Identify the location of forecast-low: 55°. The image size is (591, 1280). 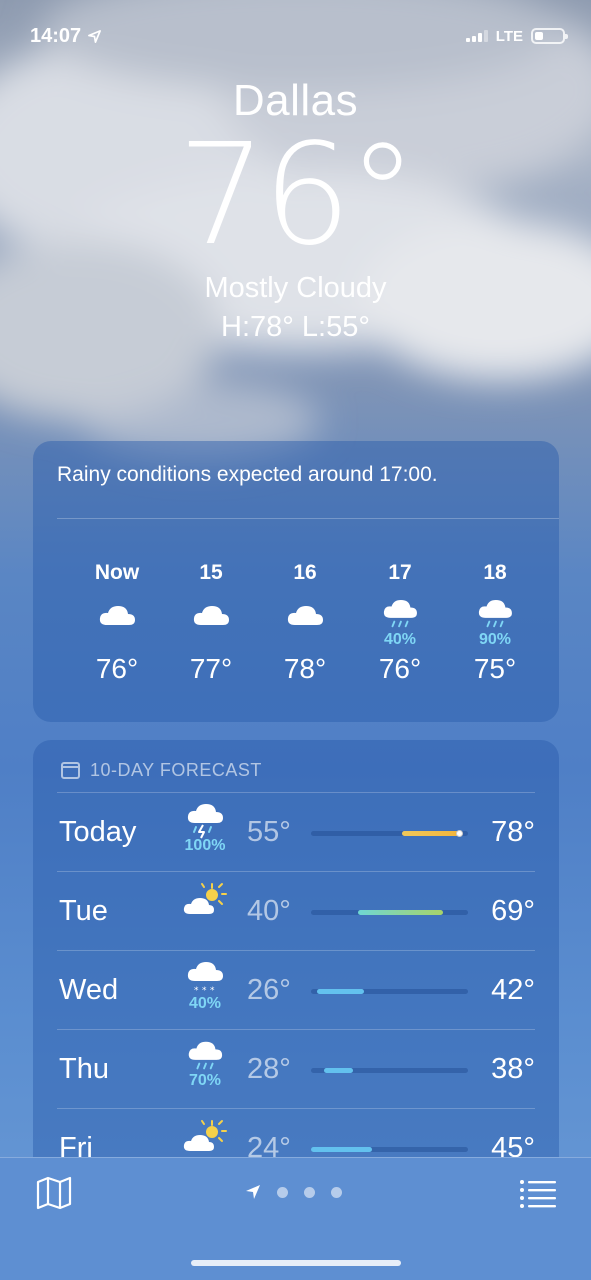
(269, 832).